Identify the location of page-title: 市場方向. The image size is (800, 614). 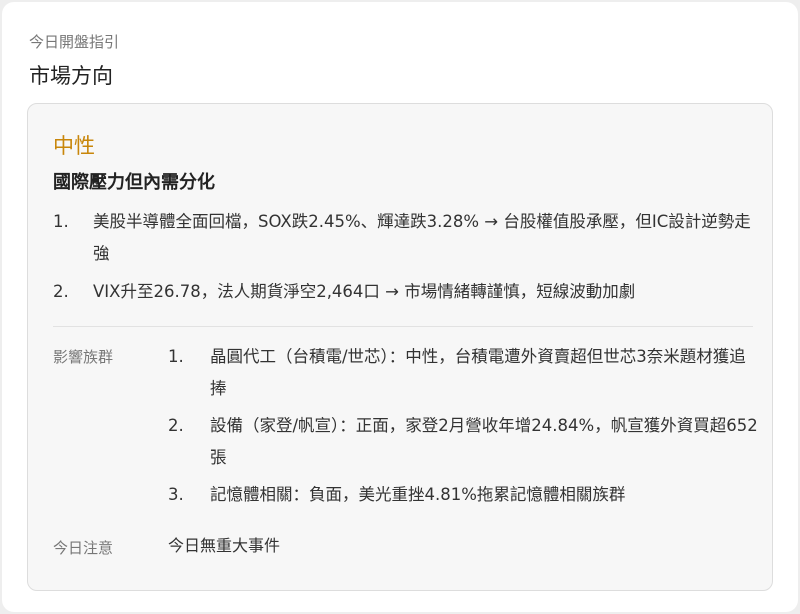
(71, 76).